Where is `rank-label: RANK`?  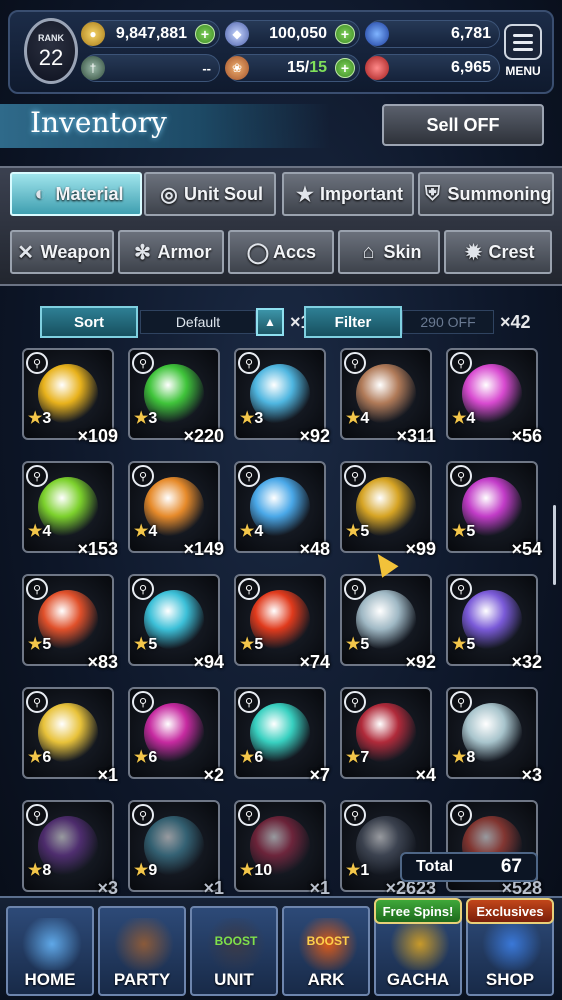 rank-label: RANK is located at coordinates (51, 38).